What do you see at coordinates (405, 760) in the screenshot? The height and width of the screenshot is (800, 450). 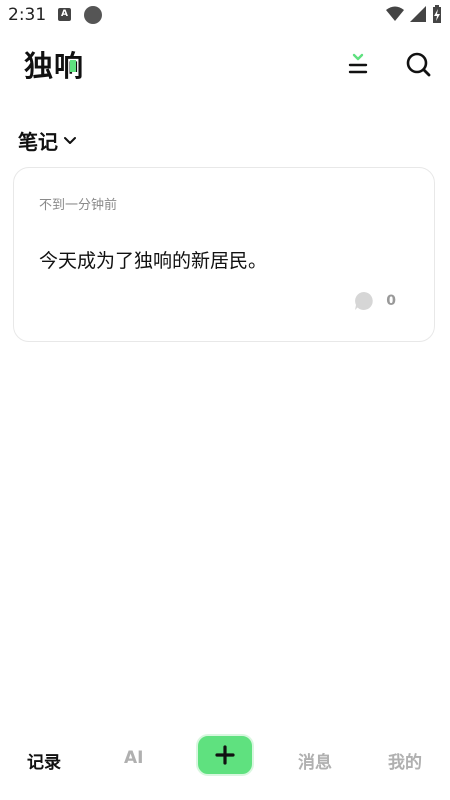 I see `nav-tab-mine: 我的` at bounding box center [405, 760].